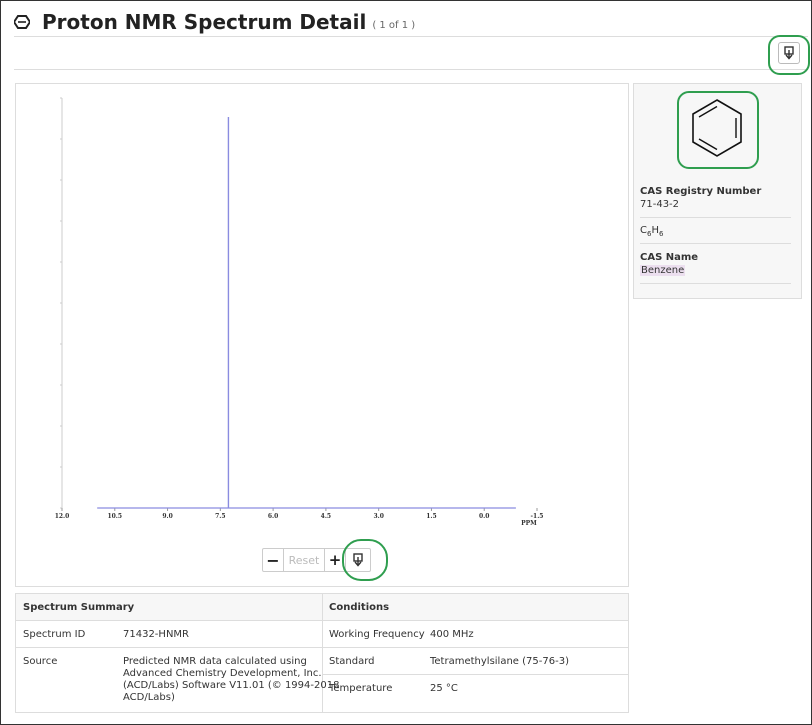 The height and width of the screenshot is (725, 812). I want to click on source-line: (ACD/Labs) Software V11.01 (© 1994-2018, so click(231, 685).